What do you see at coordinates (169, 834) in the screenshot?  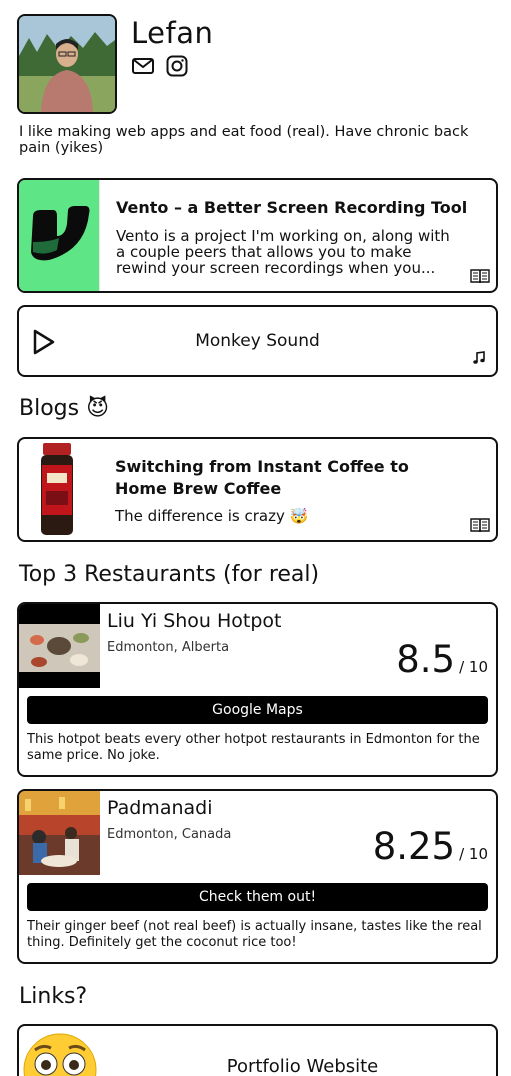 I see `restaurant-location: Edmonton, Canada` at bounding box center [169, 834].